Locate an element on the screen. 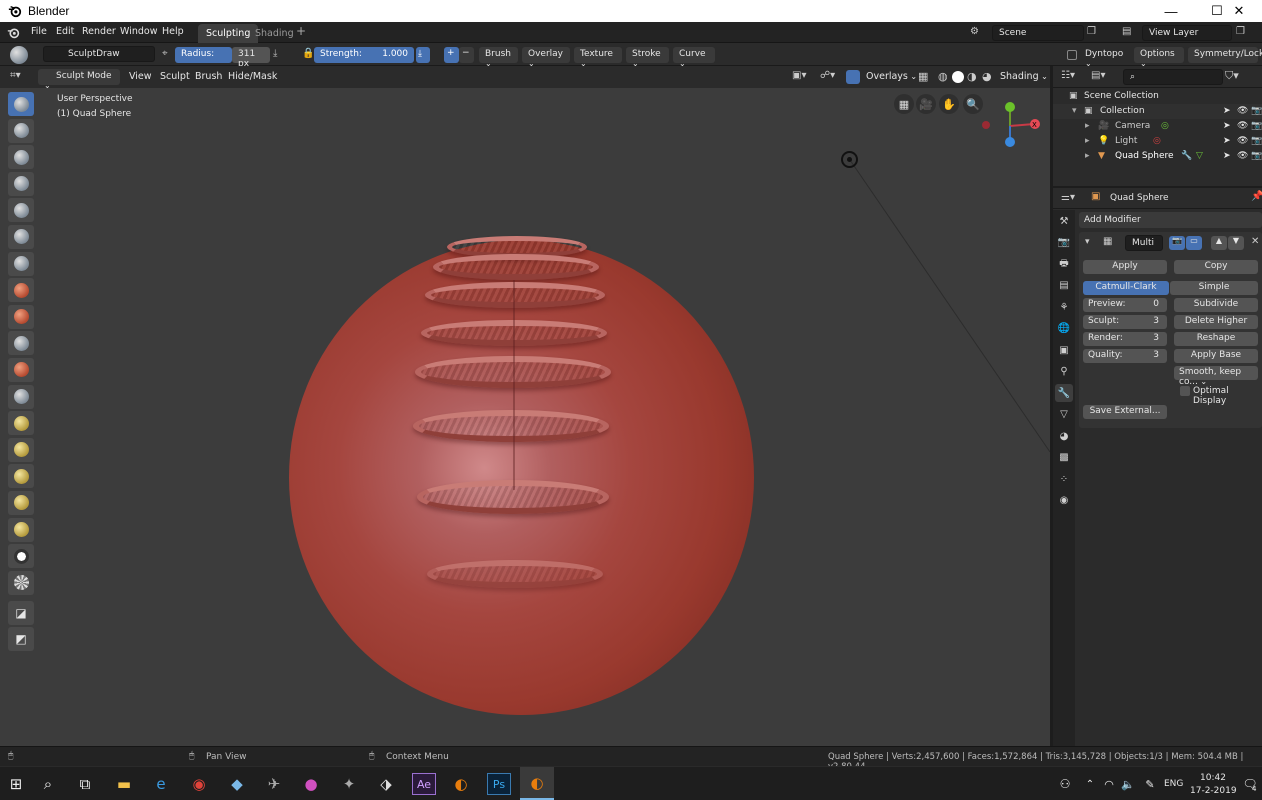 The width and height of the screenshot is (1262, 800). scene-selector: Scene is located at coordinates (1038, 33).